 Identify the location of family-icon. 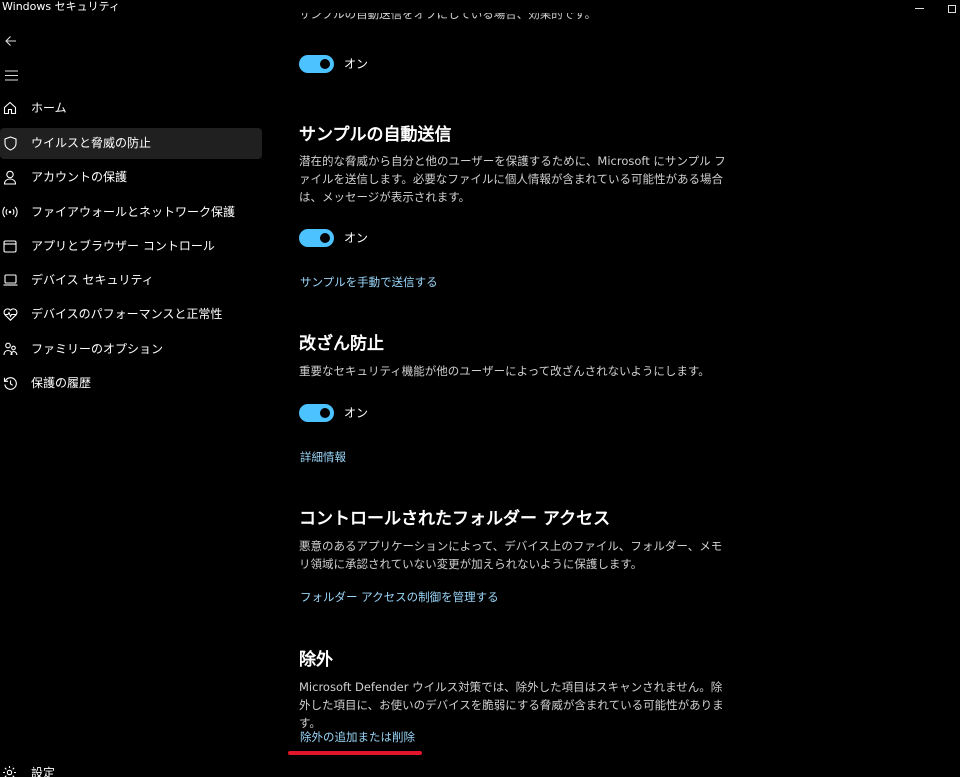
(10, 349).